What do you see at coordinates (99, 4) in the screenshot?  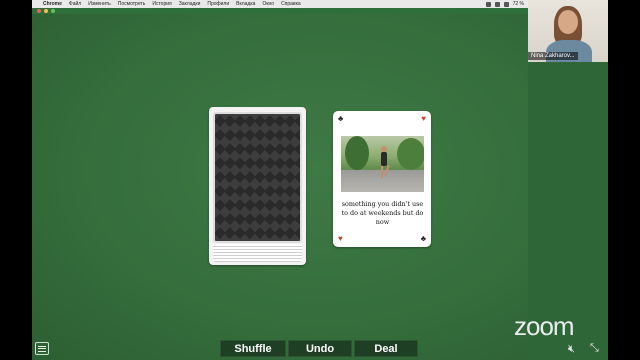 I see `menu-item-edit: Изменить` at bounding box center [99, 4].